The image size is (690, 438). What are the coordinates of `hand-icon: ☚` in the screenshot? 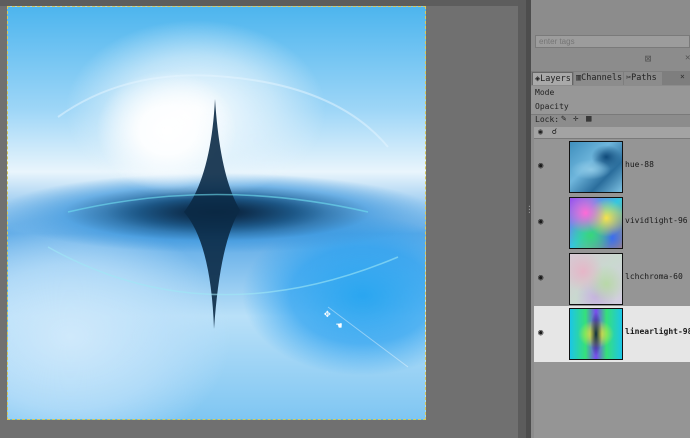 It's located at (339, 326).